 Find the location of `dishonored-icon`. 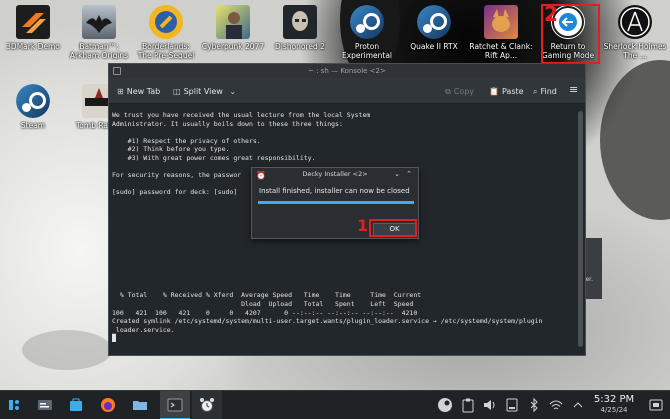

dishonored-icon is located at coordinates (300, 22).